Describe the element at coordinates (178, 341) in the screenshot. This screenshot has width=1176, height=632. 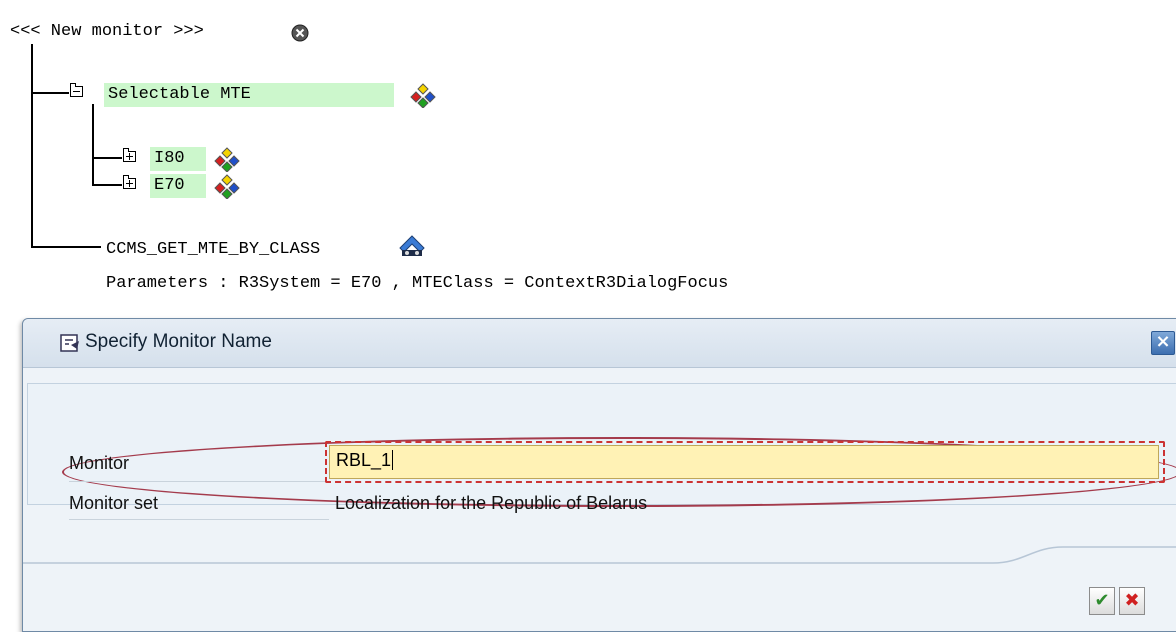
I see `dialog-title: Specify Monitor Name` at that location.